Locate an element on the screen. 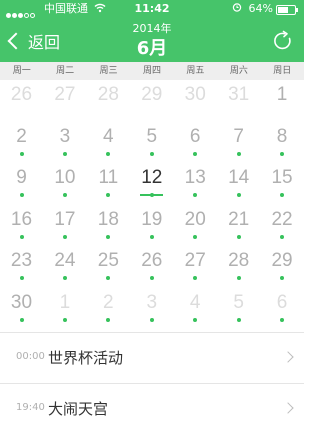 The width and height of the screenshot is (320, 434). day-number: 15 is located at coordinates (282, 177).